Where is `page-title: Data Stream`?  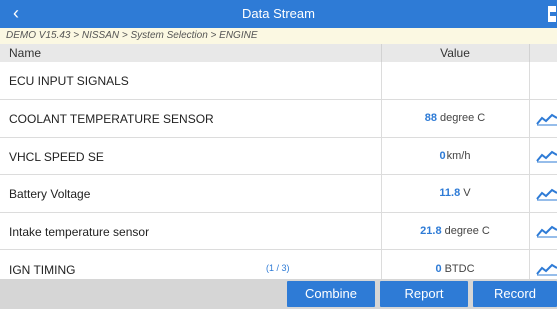
page-title: Data Stream is located at coordinates (278, 13).